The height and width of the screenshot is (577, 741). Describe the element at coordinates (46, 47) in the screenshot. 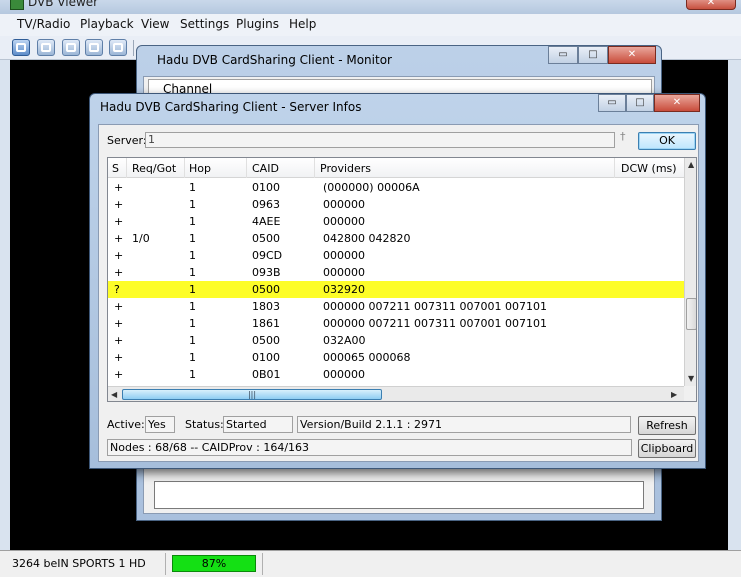

I see `navigate-toolbar-icon` at that location.